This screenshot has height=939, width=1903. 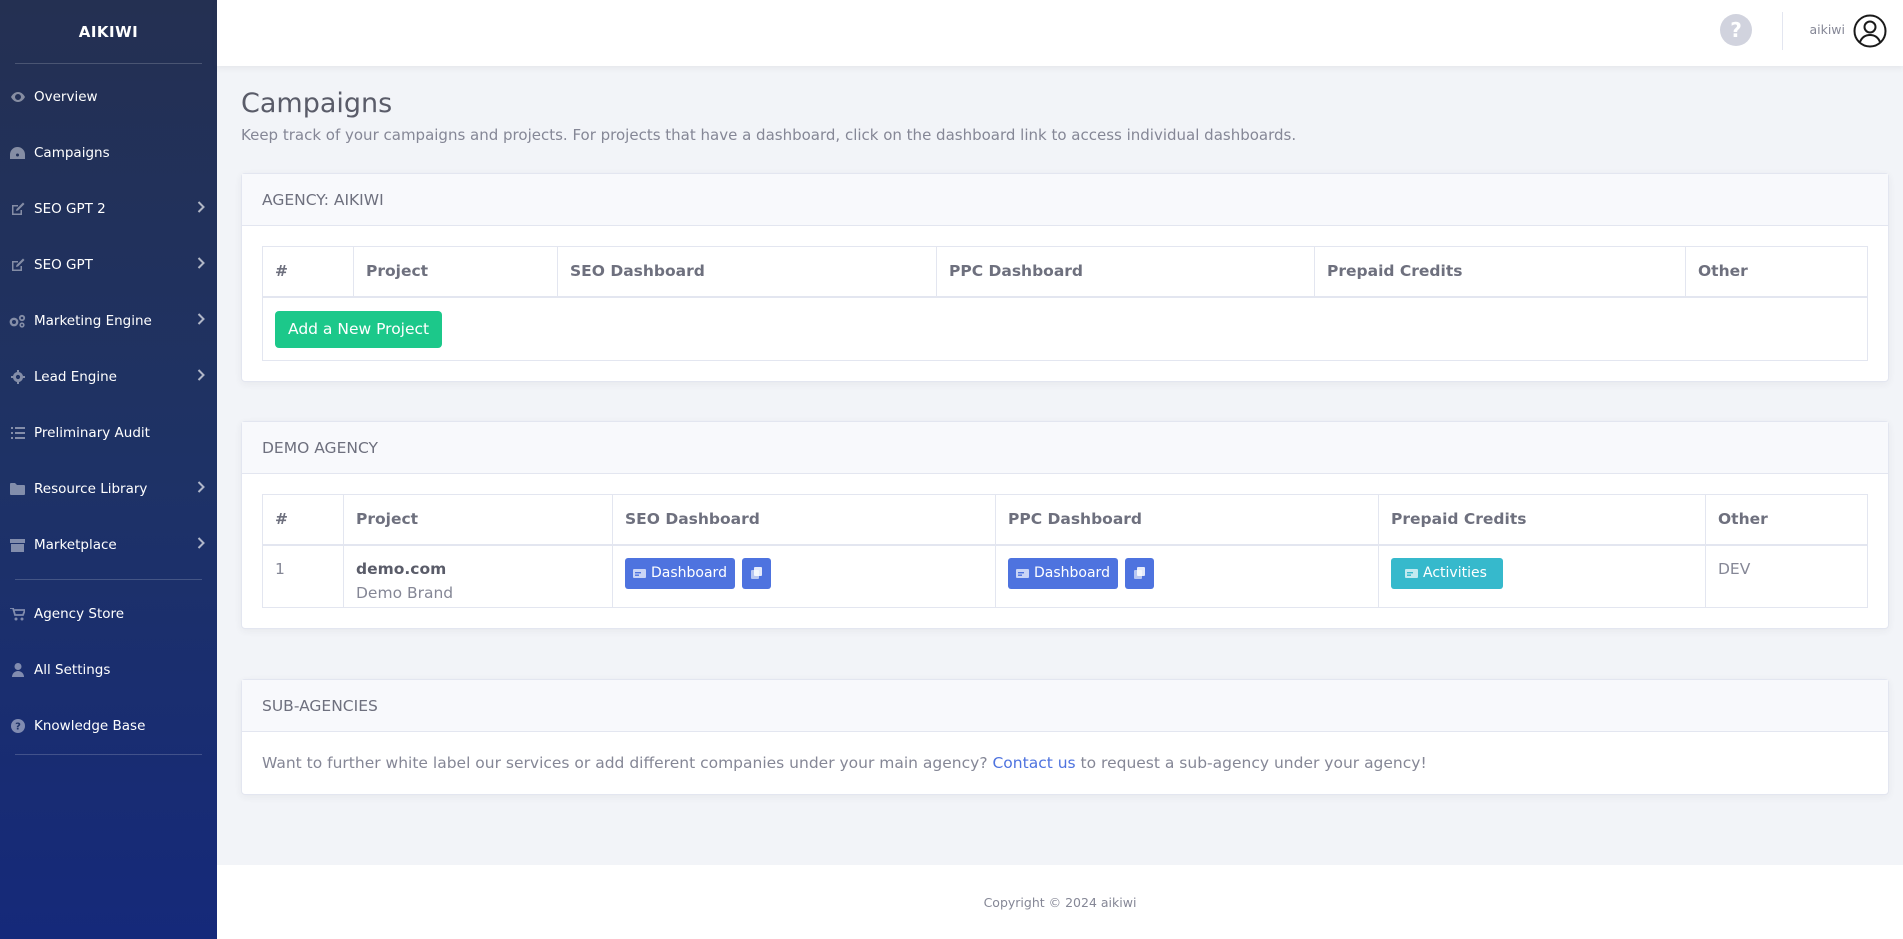 I want to click on seo-dashboard-cell: Dashboard, so click(x=804, y=576).